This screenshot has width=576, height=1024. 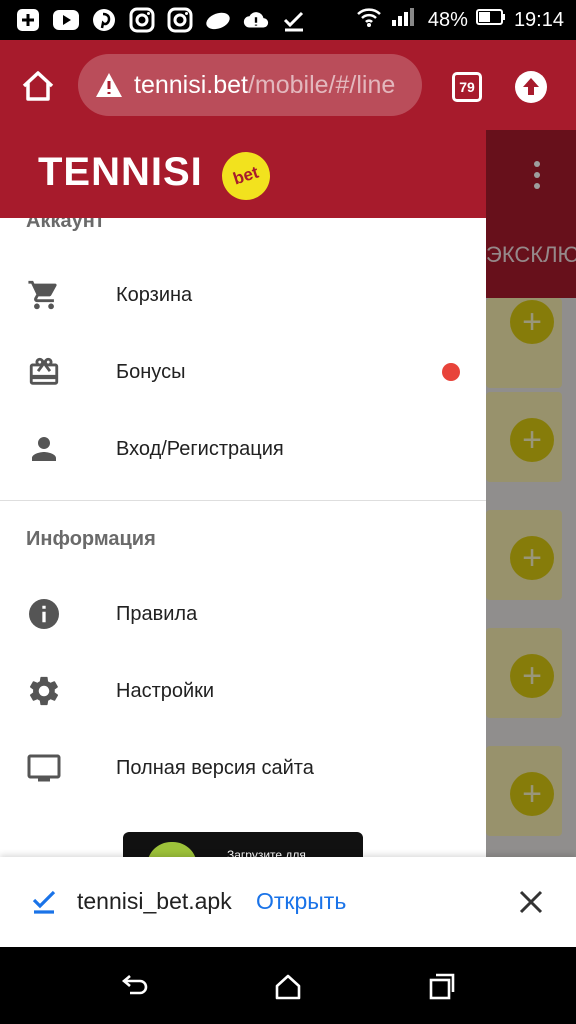 What do you see at coordinates (44, 902) in the screenshot?
I see `download-done-icon` at bounding box center [44, 902].